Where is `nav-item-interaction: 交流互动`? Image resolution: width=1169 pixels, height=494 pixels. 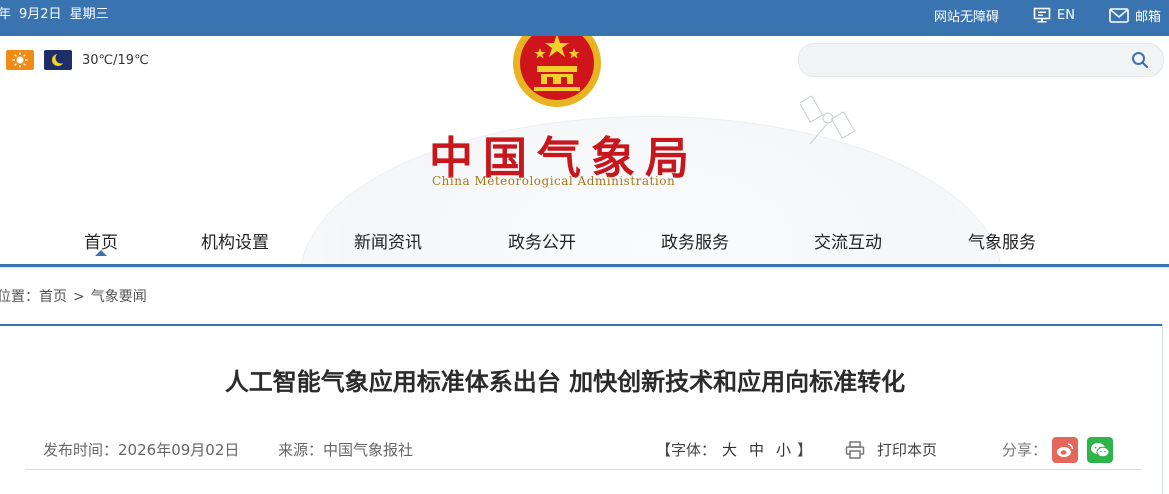
nav-item-interaction: 交流互动 is located at coordinates (848, 240).